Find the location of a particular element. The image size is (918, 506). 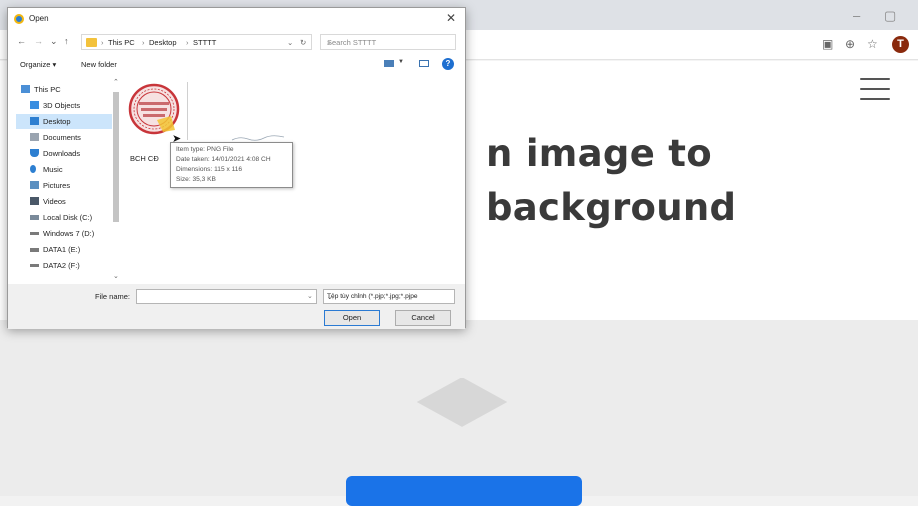

file-name-label: BCH CĐ is located at coordinates (144, 158).